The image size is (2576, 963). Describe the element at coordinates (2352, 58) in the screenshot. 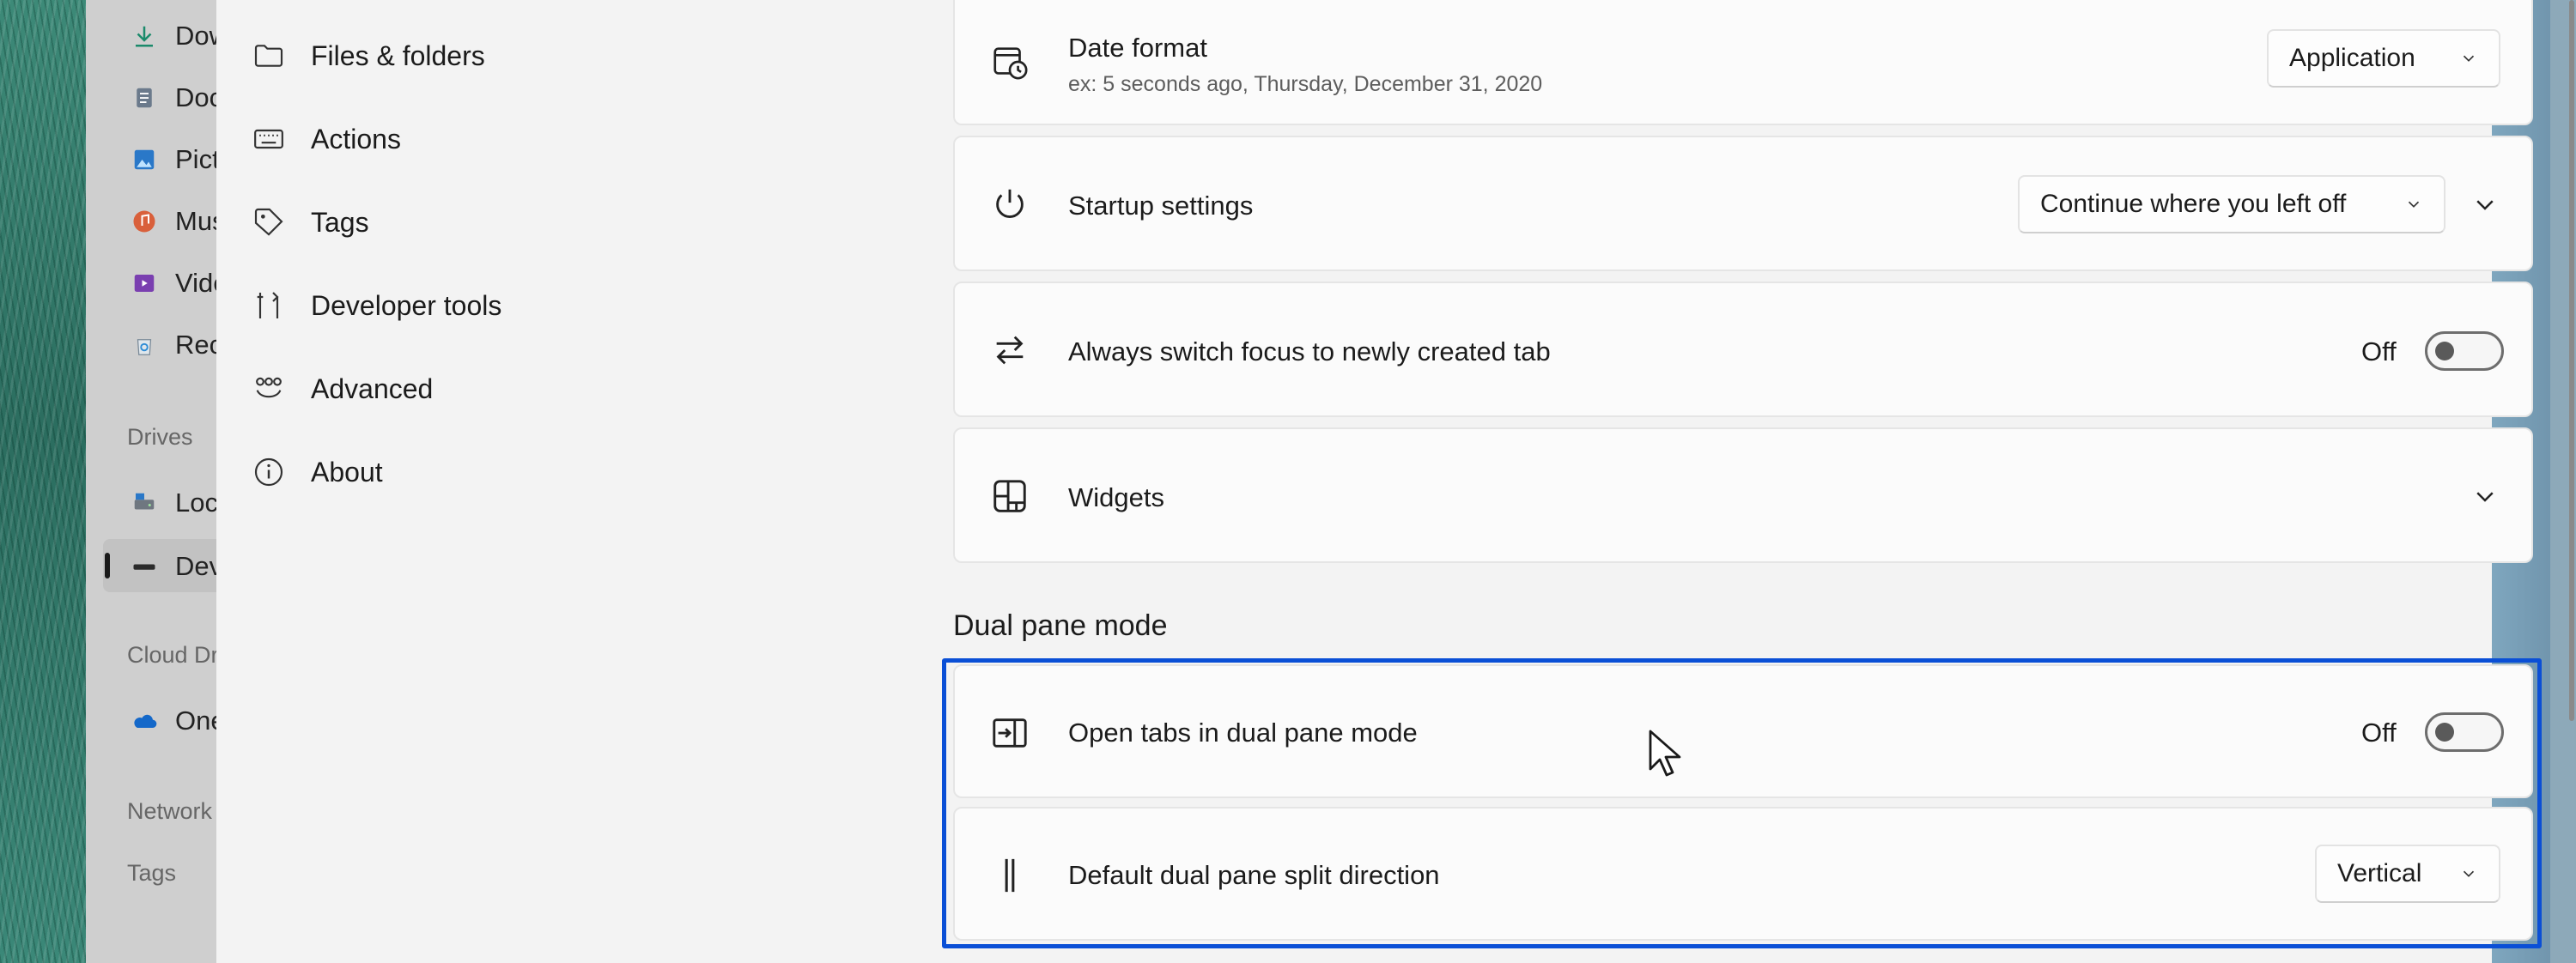

I see `dropdown-value: Application` at that location.